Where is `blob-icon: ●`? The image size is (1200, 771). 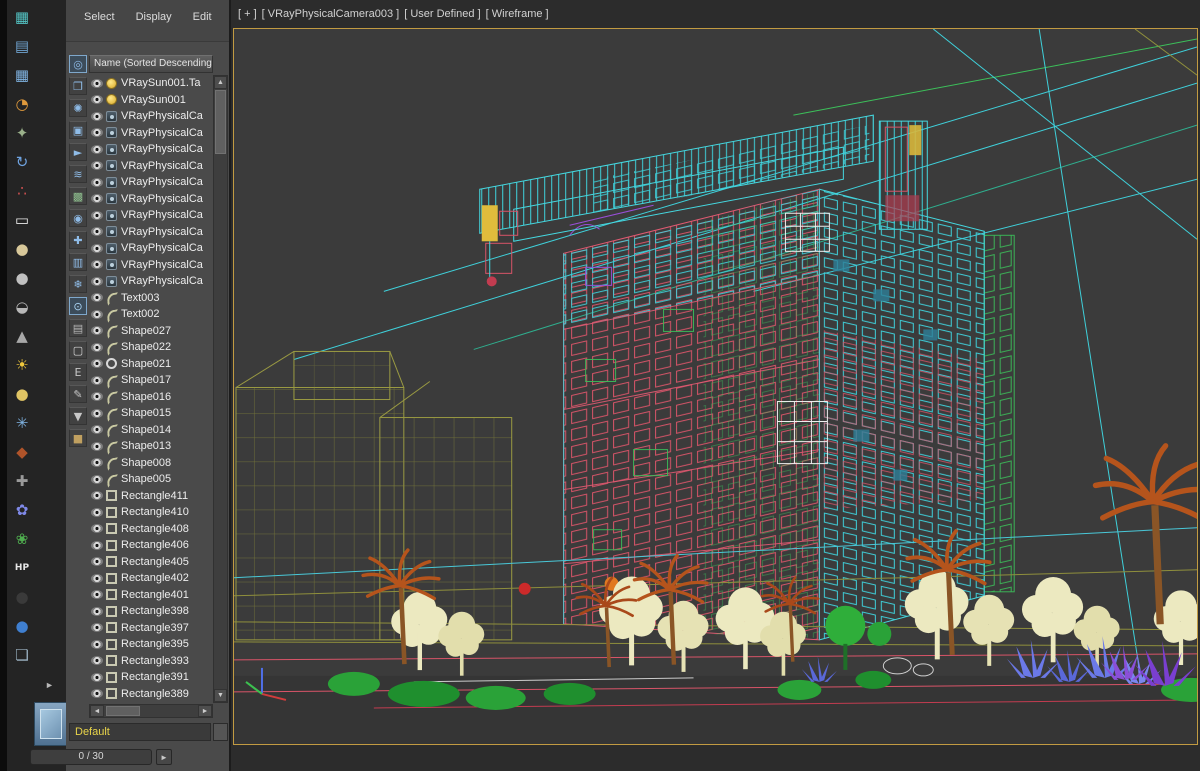 blob-icon: ● is located at coordinates (22, 248).